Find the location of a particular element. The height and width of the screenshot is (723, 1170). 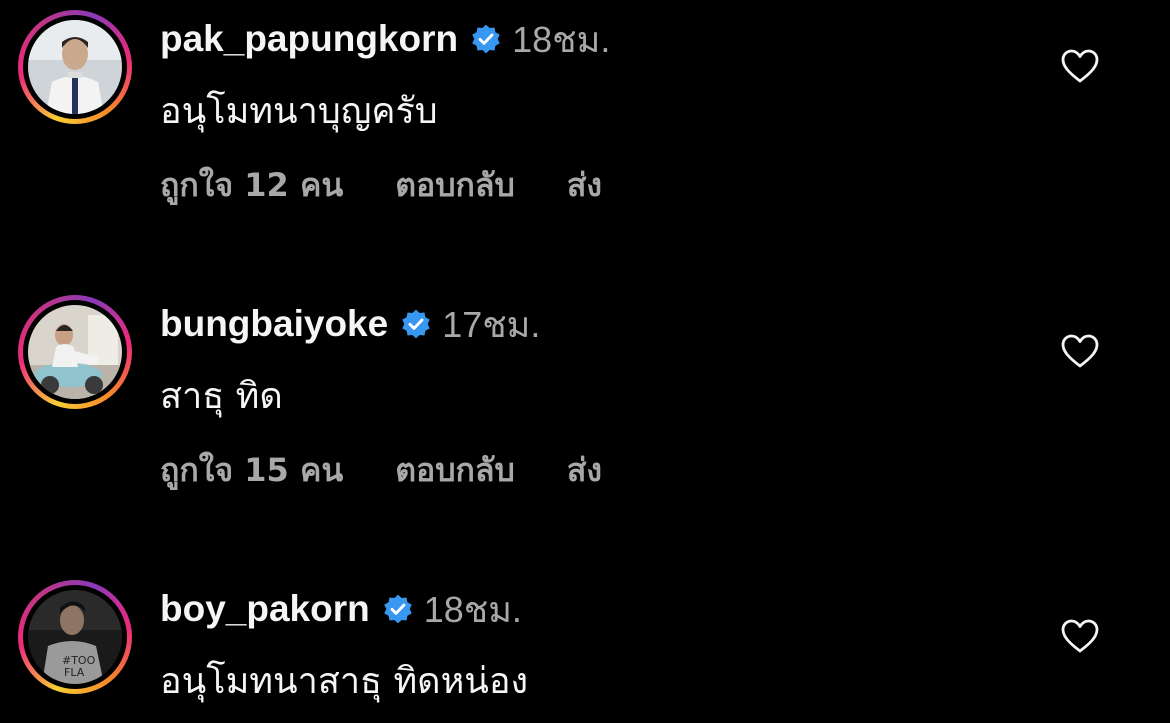

comment-username: boy_pakorn is located at coordinates (265, 609).